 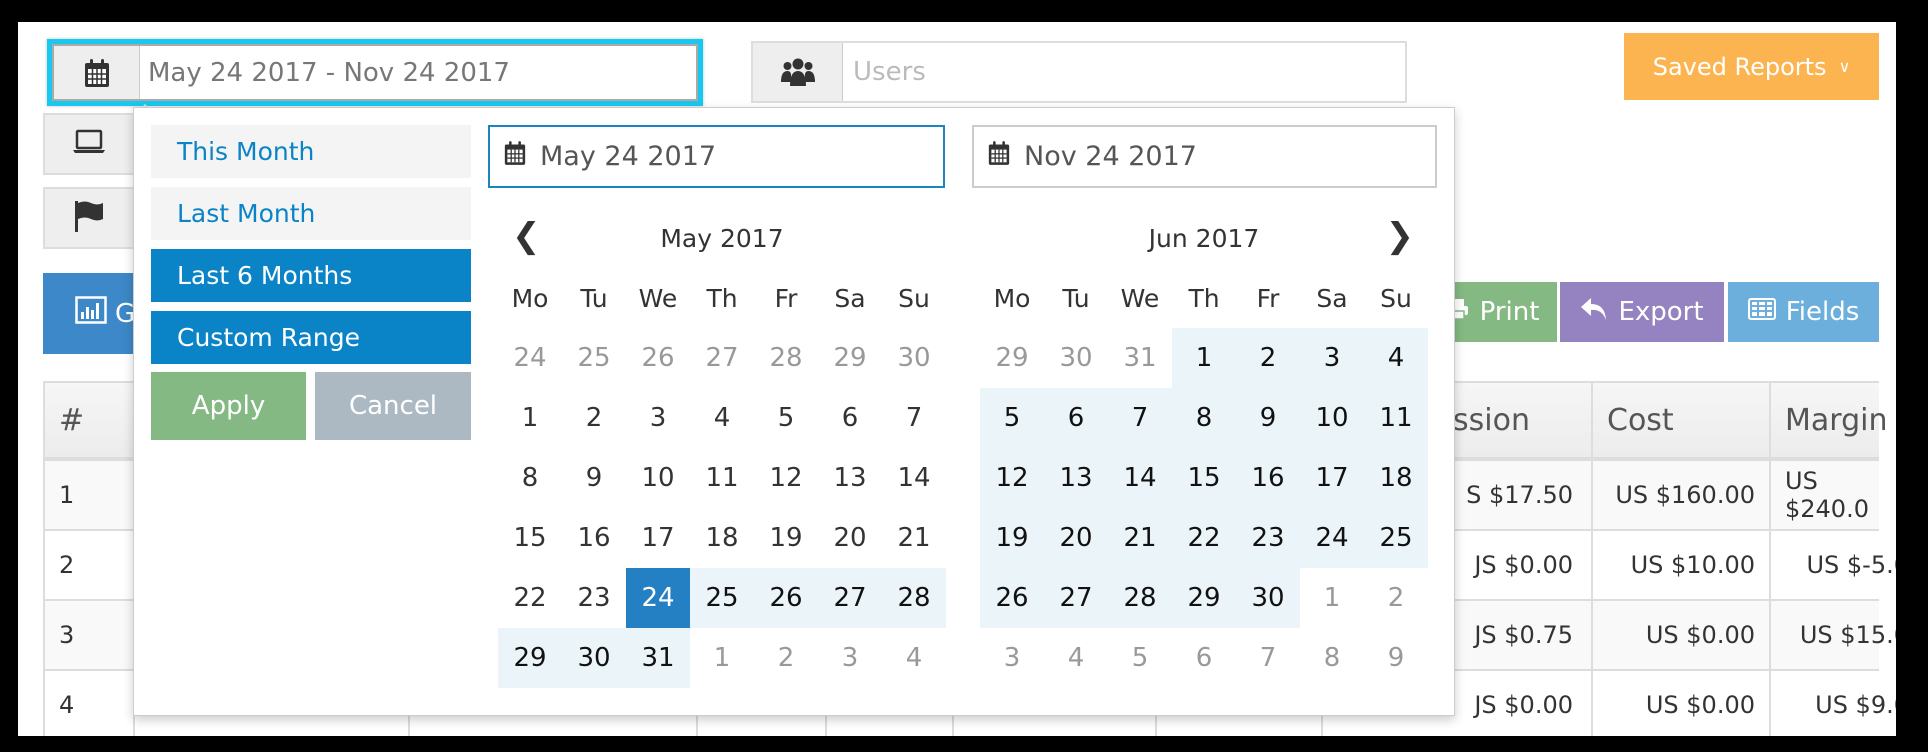 I want to click on header-margin: Margin, so click(x=1832, y=420).